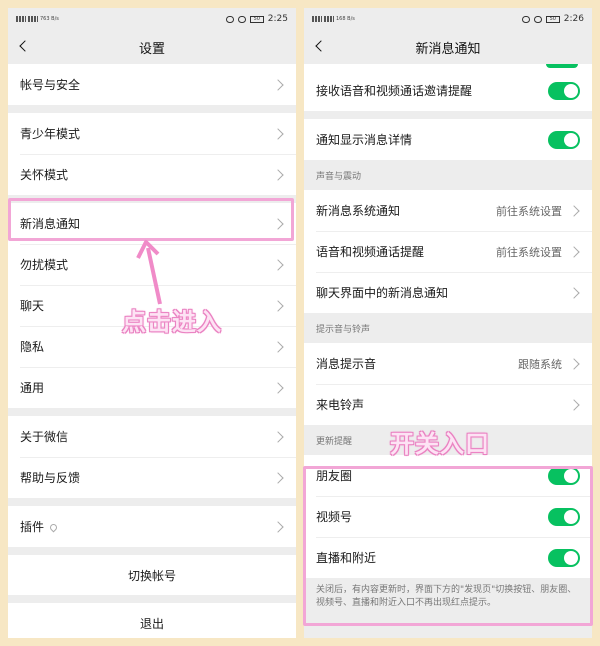 The width and height of the screenshot is (600, 646). What do you see at coordinates (44, 437) in the screenshot?
I see `item-label: 关于微信` at bounding box center [44, 437].